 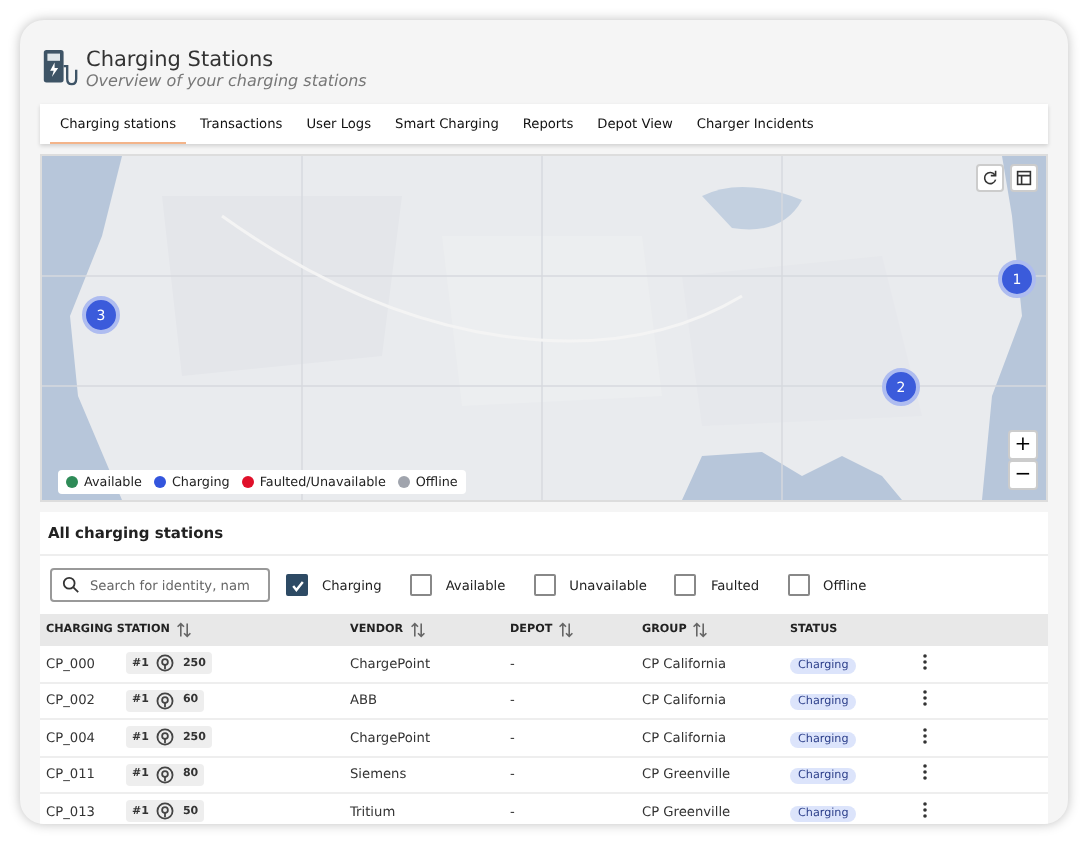 I want to click on zoom-in-button: +, so click(x=1023, y=445).